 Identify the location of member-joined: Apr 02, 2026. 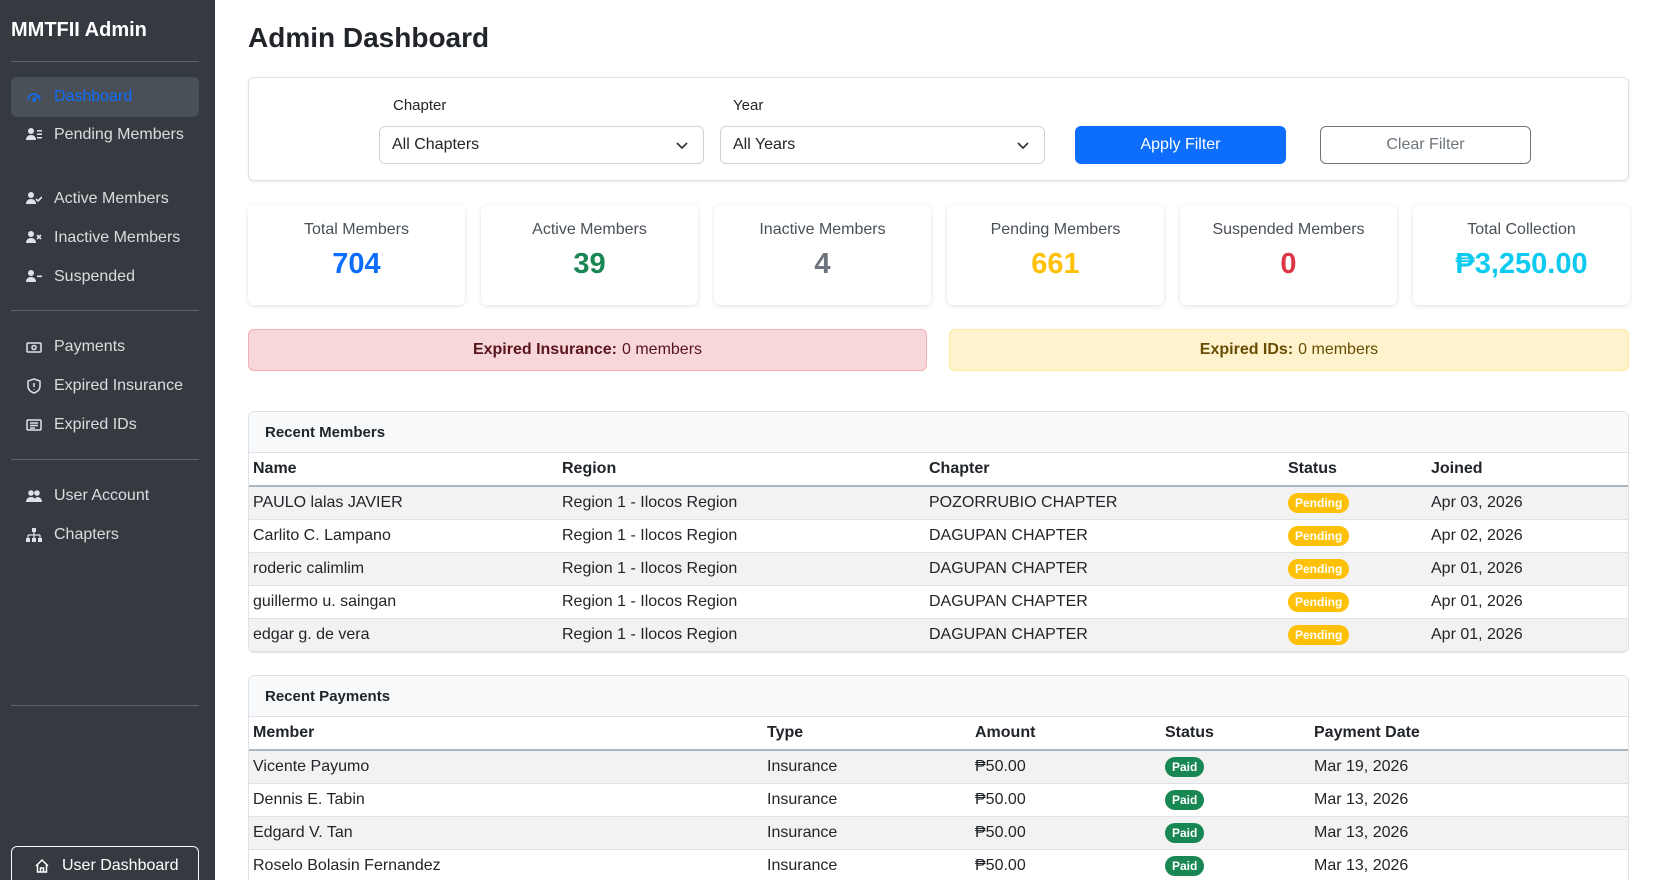
(1527, 536).